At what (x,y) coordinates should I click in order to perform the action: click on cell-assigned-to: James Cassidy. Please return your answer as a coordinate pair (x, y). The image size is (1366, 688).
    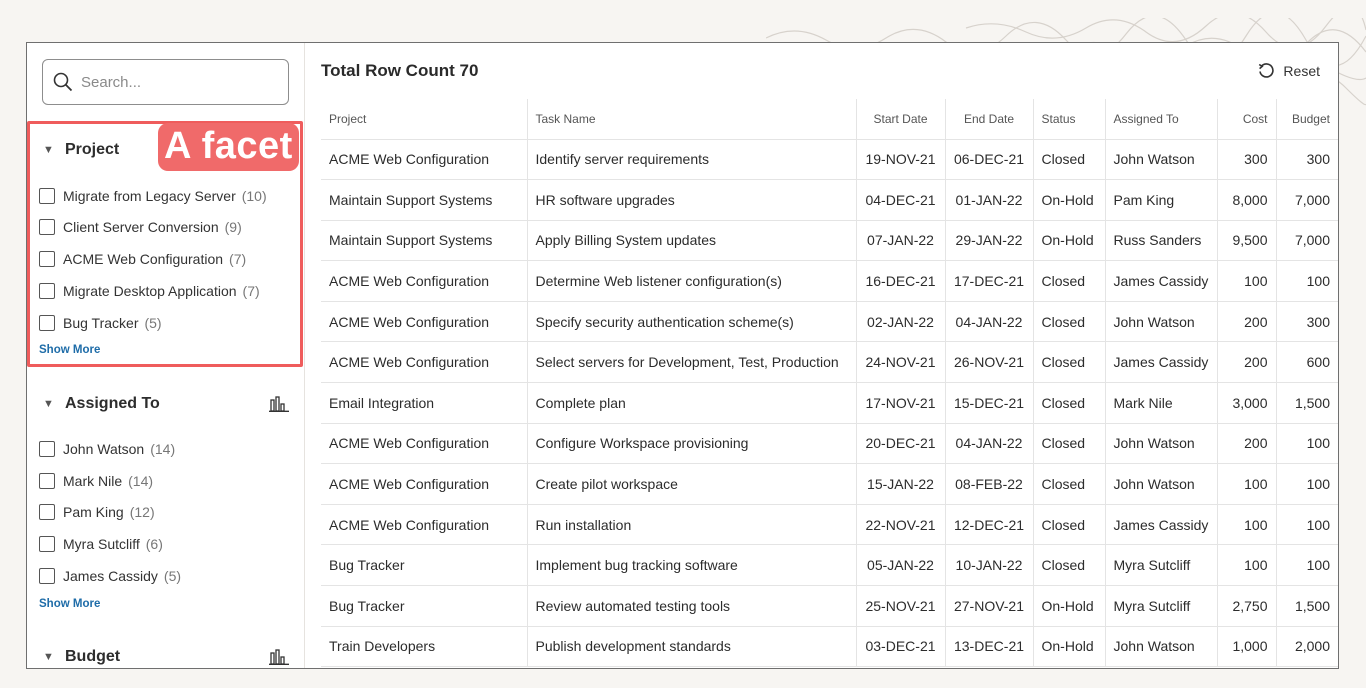
    Looking at the image, I should click on (1160, 525).